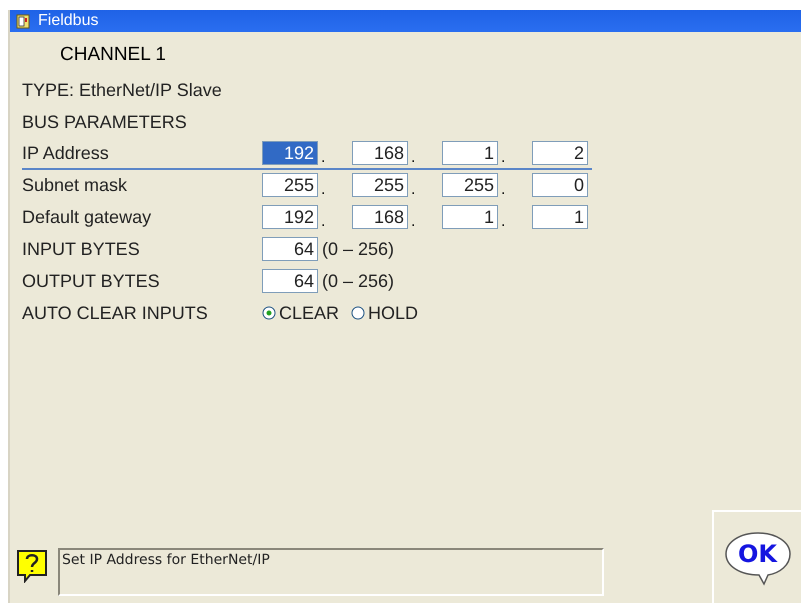 This screenshot has width=801, height=603. Describe the element at coordinates (91, 281) in the screenshot. I see `field-label: OUTPUT BYTES` at that location.